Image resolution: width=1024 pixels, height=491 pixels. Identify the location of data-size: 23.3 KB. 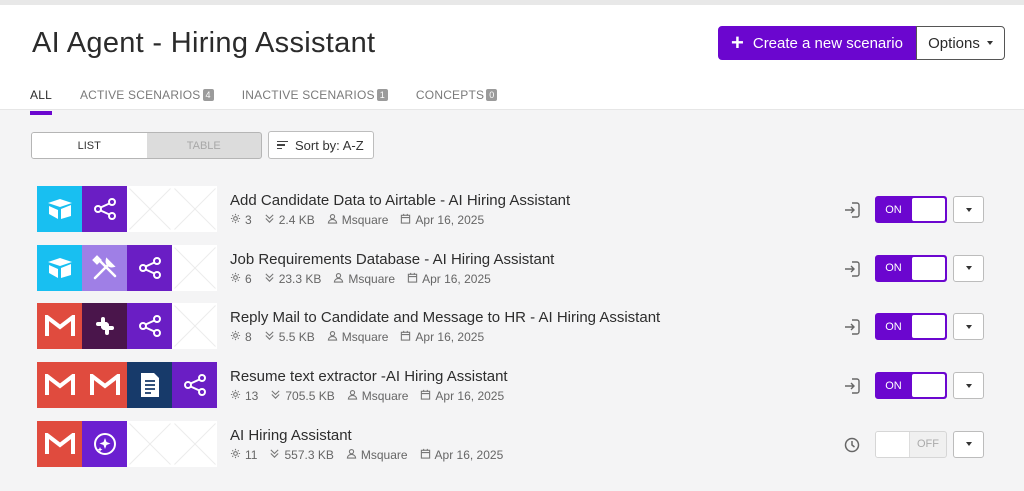
(300, 278).